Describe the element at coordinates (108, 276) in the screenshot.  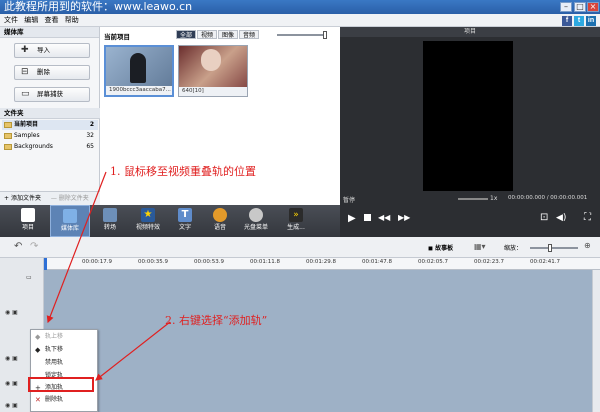
I see `annotation-arrows` at that location.